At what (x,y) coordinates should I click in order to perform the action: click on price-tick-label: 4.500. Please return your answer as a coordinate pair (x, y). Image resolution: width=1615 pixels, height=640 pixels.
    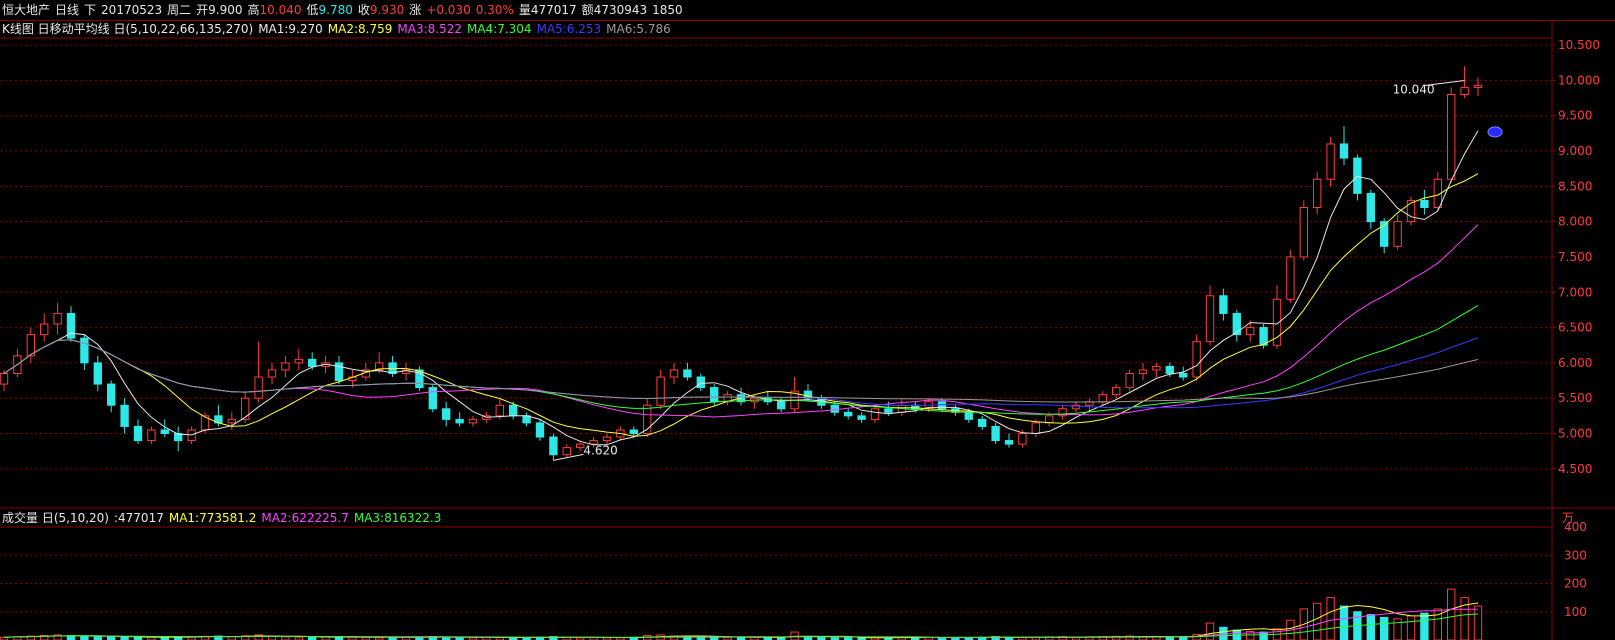
    Looking at the image, I should click on (1575, 469).